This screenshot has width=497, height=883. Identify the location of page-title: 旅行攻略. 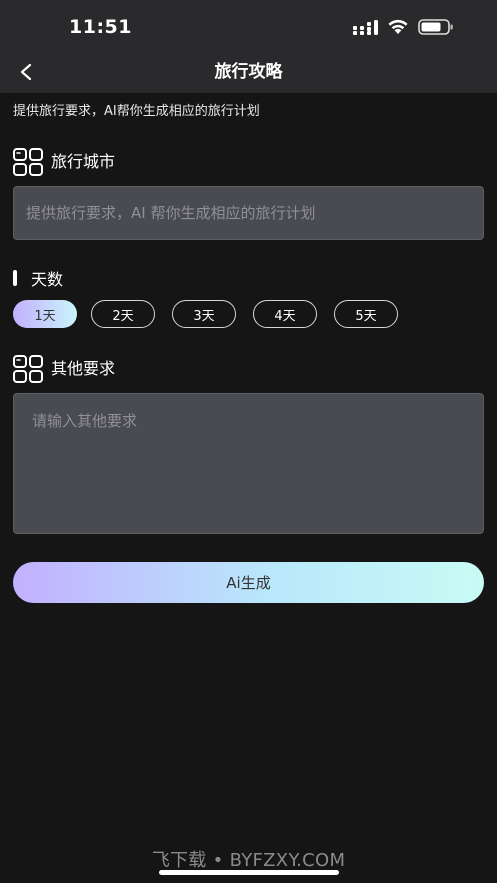
(248, 72).